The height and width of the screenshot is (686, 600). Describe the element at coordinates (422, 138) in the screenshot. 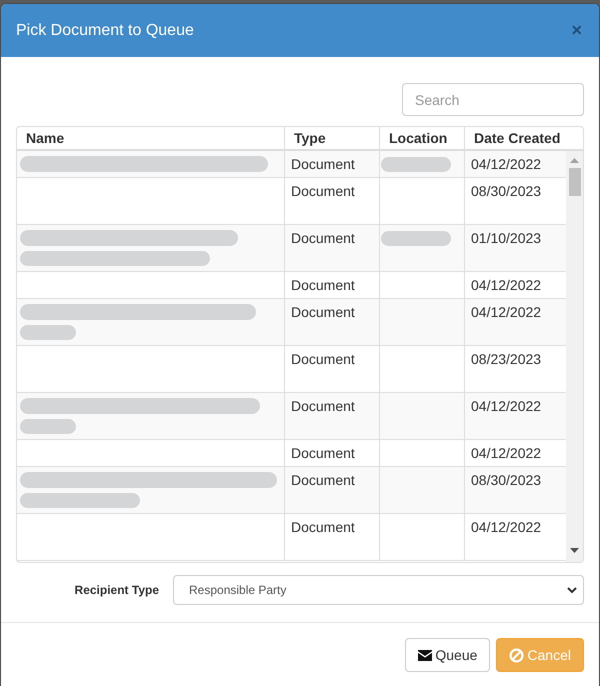

I see `column-header: Location` at that location.